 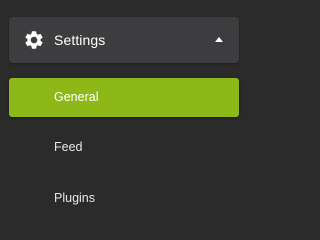 What do you see at coordinates (124, 40) in the screenshot?
I see `settings-menu-toggle: Settings` at bounding box center [124, 40].